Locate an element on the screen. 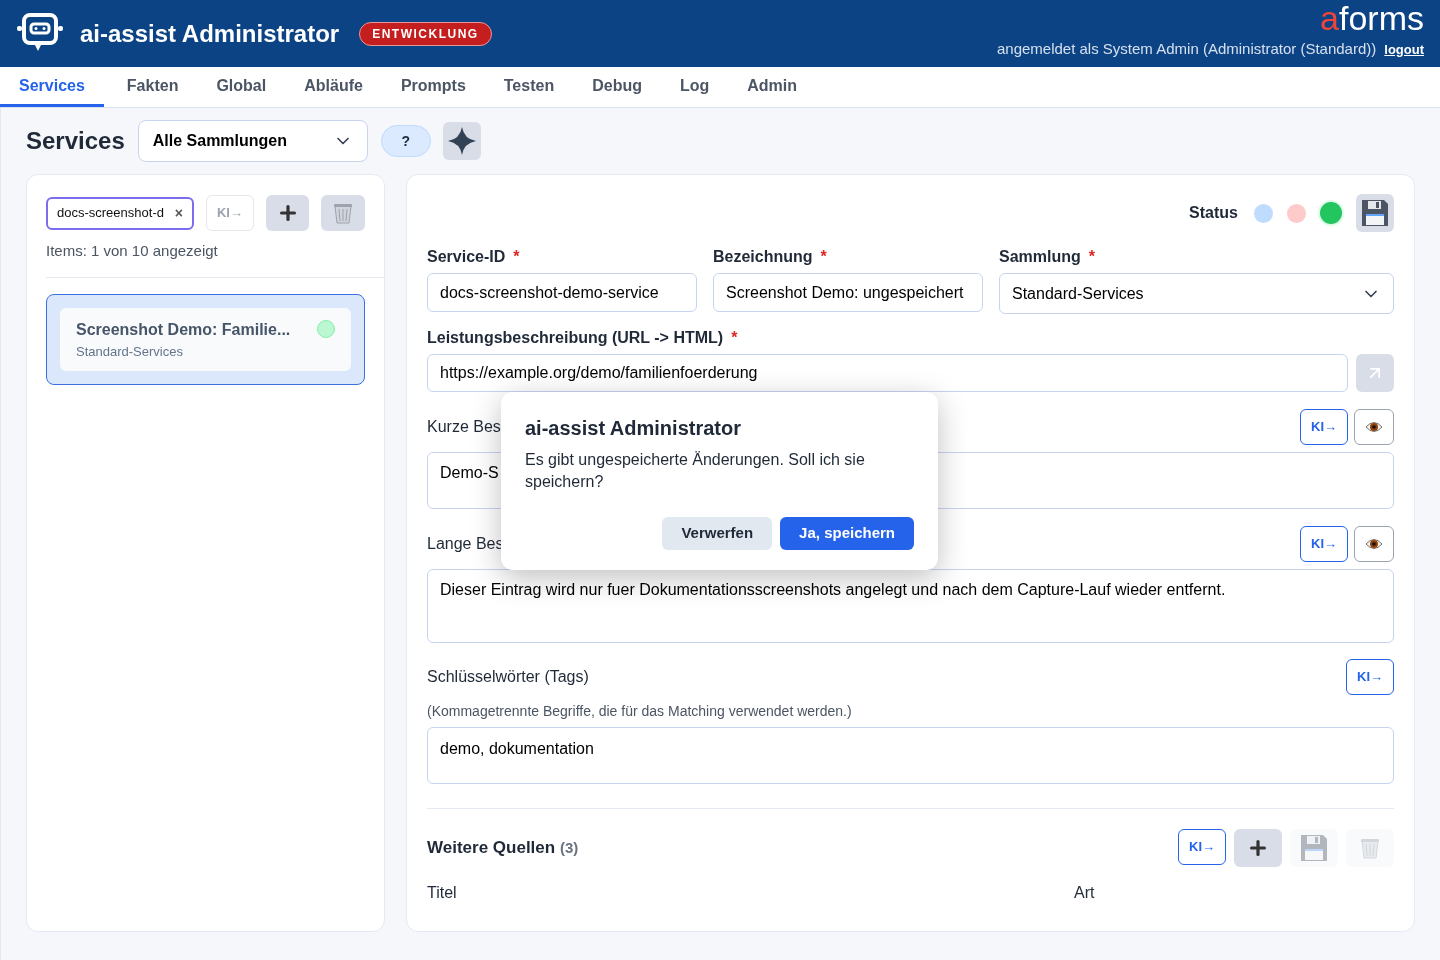 Image resolution: width=1440 pixels, height=960 pixels. nav-tab: Log is located at coordinates (694, 87).